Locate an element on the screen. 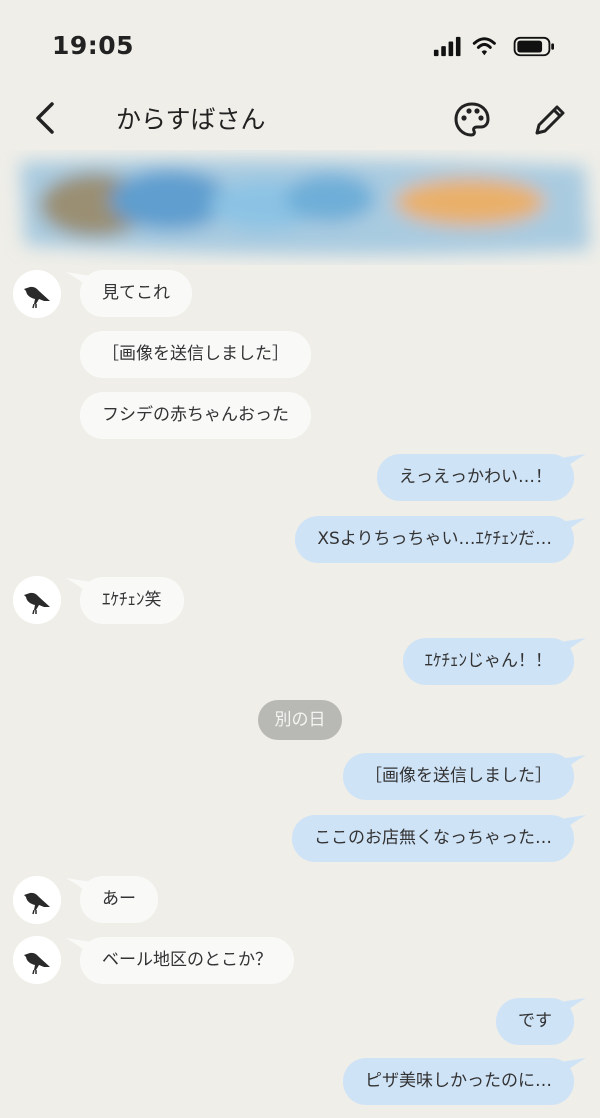  message-bubble-incoming: ［画像を送信しました］ is located at coordinates (195, 354).